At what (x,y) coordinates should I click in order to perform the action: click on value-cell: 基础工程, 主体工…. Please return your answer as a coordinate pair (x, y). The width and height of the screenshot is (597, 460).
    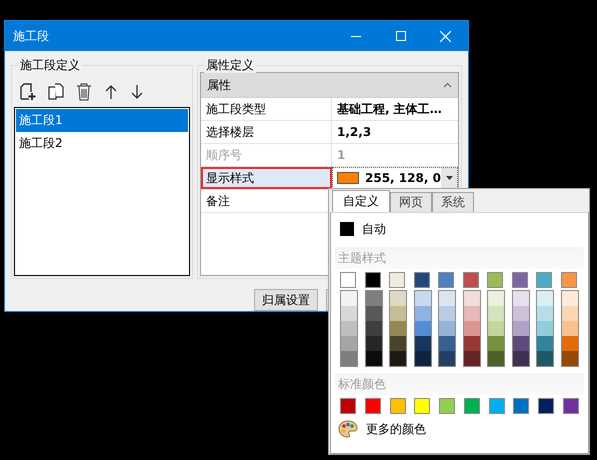
    Looking at the image, I should click on (395, 109).